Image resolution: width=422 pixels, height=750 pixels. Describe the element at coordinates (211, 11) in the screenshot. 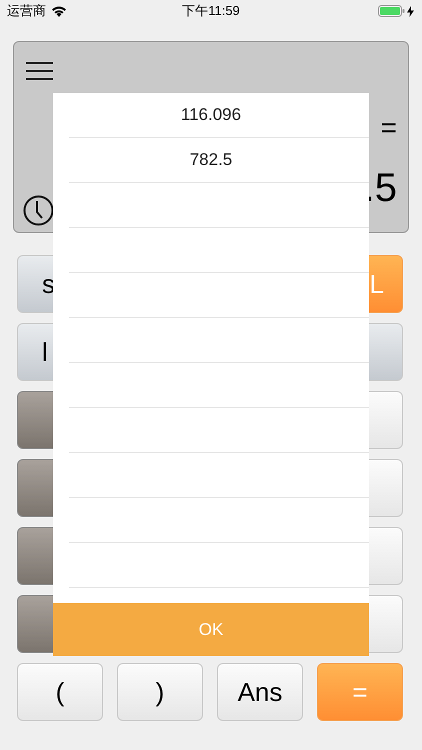

I see `status-time: 下午11:59` at that location.